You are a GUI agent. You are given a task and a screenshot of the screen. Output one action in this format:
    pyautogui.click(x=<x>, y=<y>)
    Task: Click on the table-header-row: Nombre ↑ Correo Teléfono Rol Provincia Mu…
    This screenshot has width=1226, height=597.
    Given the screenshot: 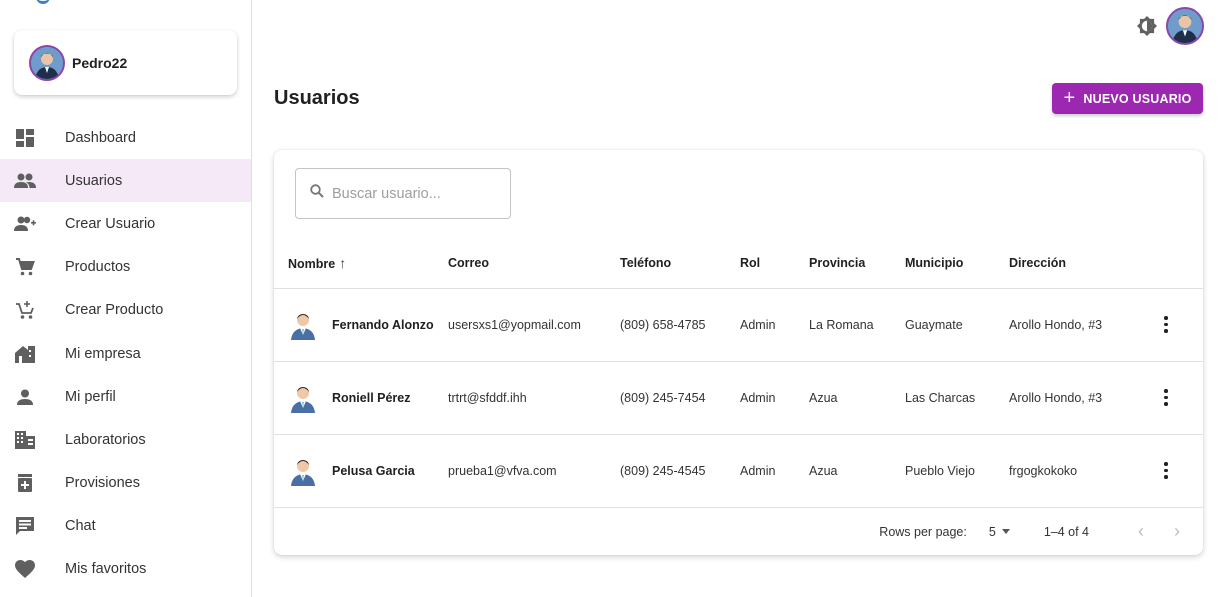 What is the action you would take?
    pyautogui.click(x=738, y=264)
    